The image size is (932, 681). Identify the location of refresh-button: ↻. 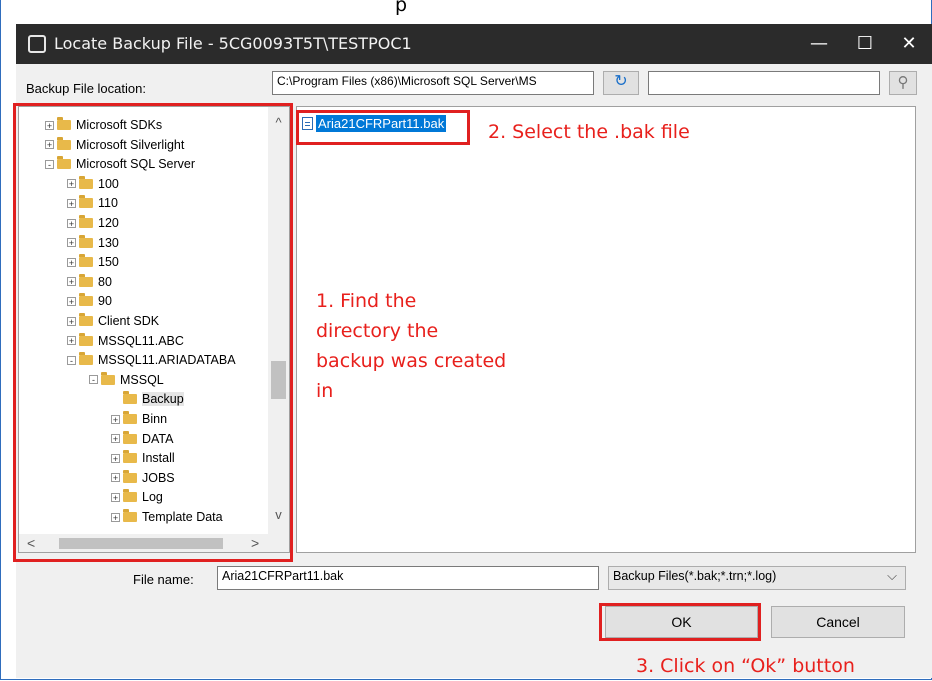
(621, 83).